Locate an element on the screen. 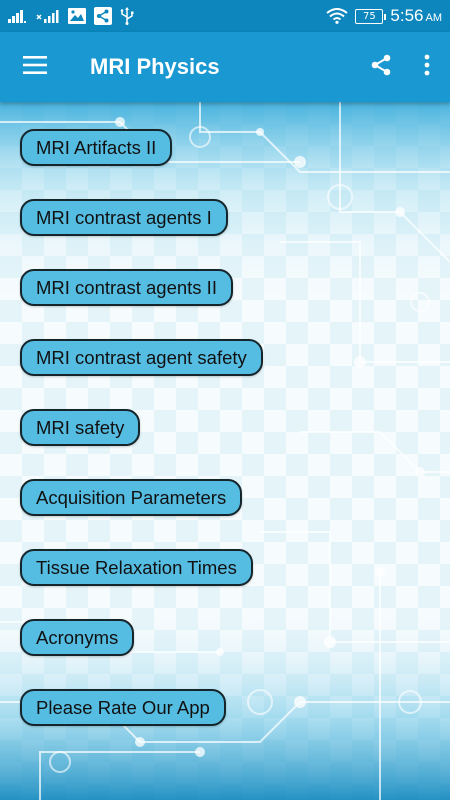  image-icon is located at coordinates (77, 16).